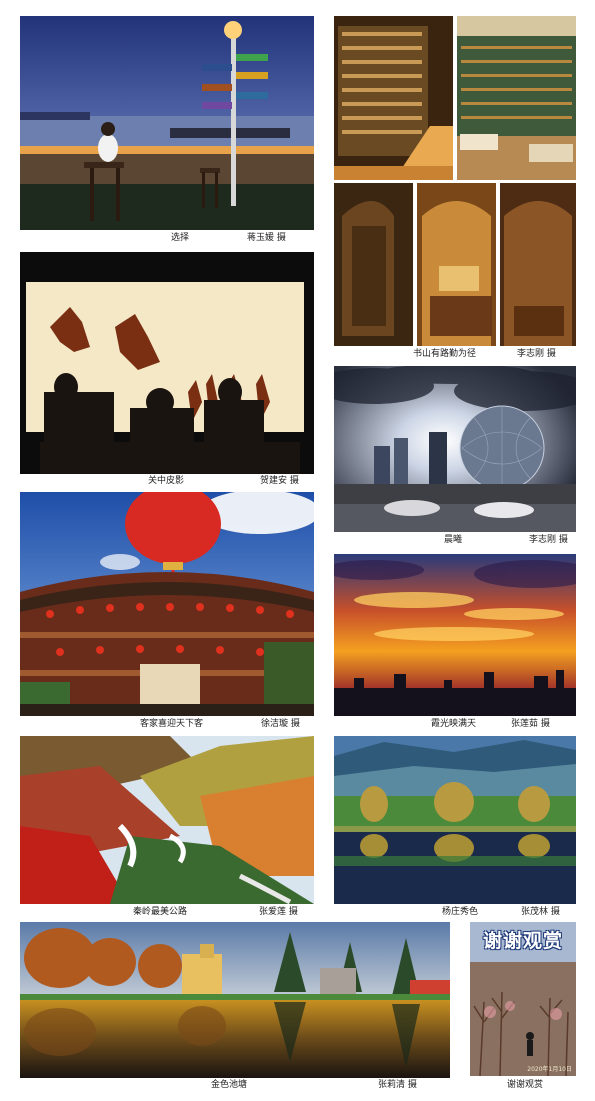 Image resolution: width=595 pixels, height=1101 pixels. I want to click on photo-qinling-road, so click(167, 820).